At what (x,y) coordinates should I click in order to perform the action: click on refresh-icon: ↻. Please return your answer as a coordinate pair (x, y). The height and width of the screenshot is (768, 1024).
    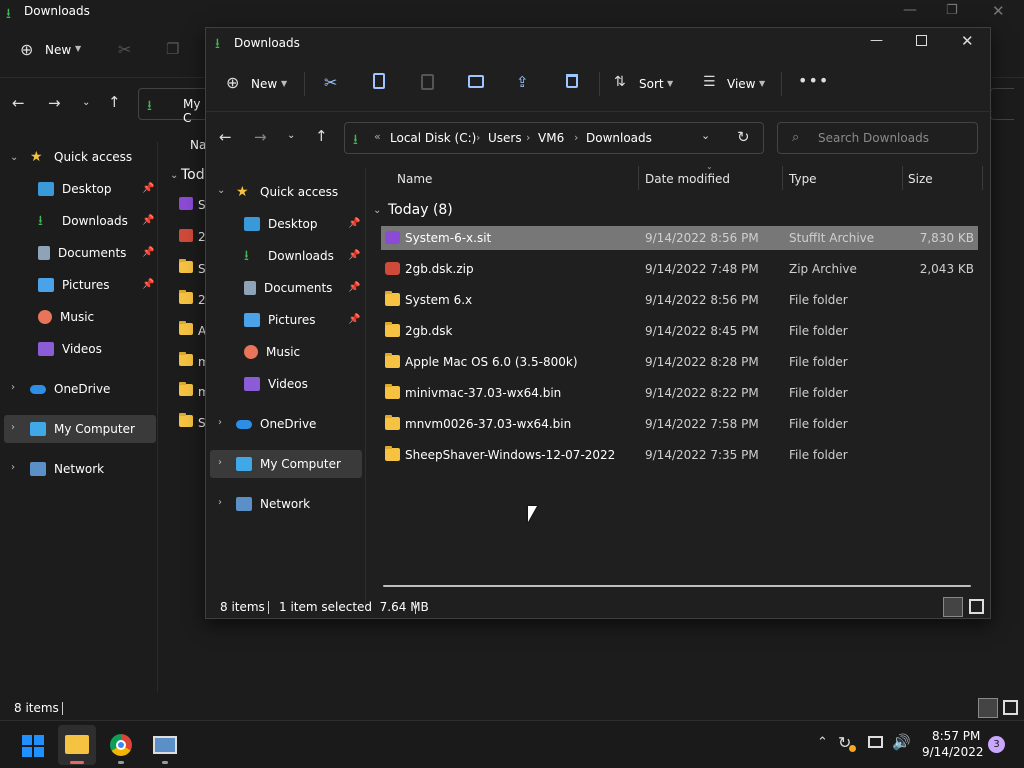
    Looking at the image, I should click on (743, 137).